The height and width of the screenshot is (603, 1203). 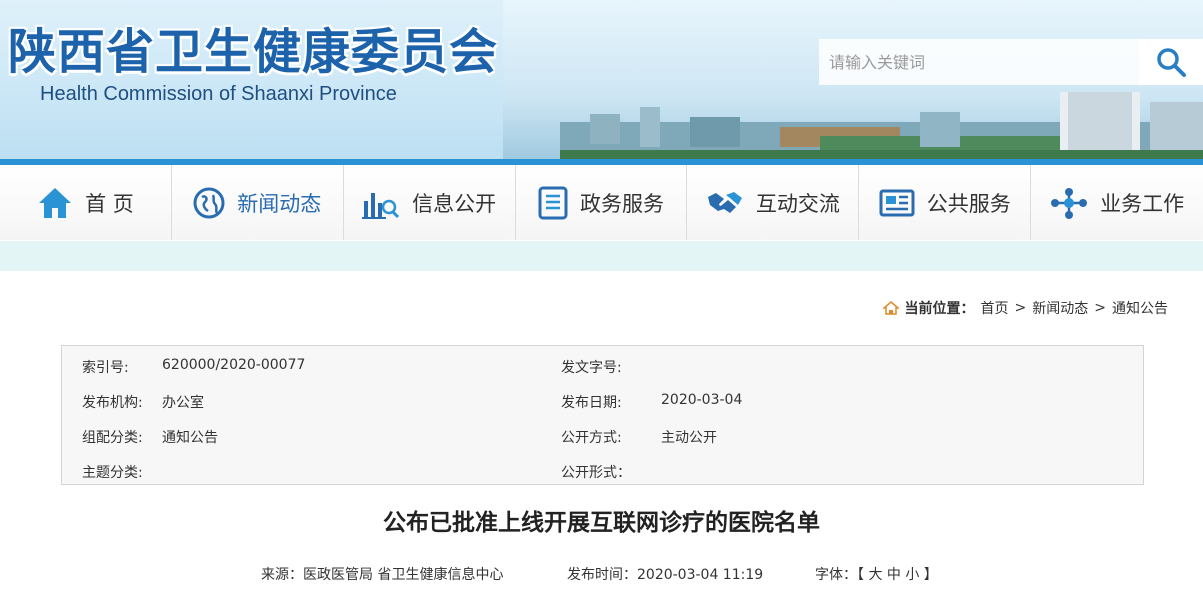 I want to click on breadcrumb: 当前位置： 首页 > 新闻动态 > 通知公告, so click(x=1025, y=308).